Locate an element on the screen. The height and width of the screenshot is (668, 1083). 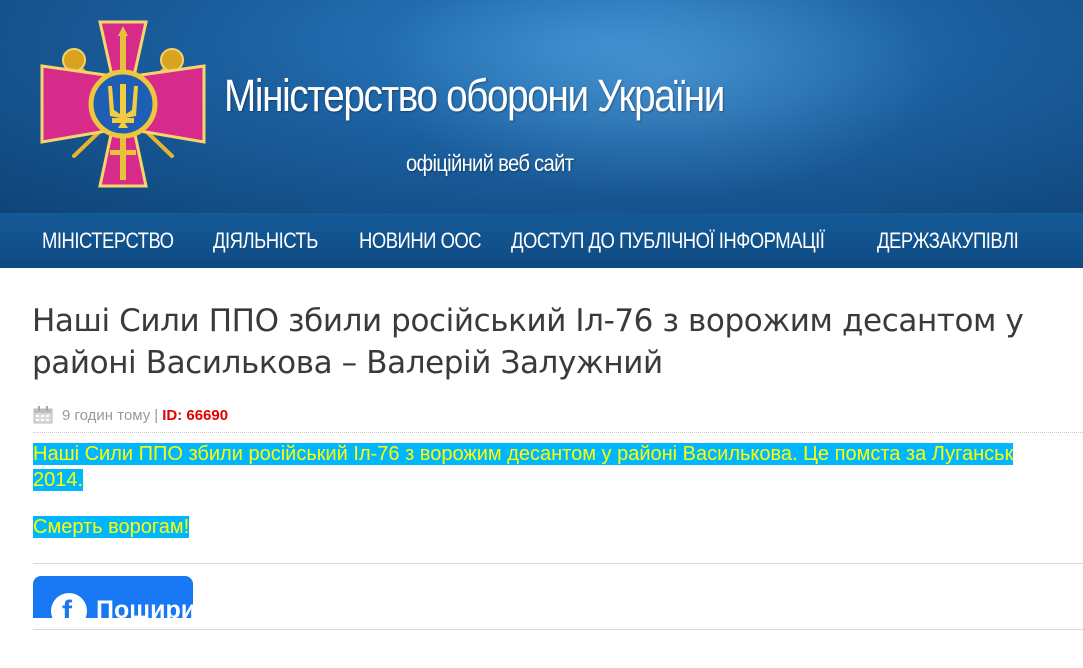
nav-item-ministry: МІНІСТЕРСТВО is located at coordinates (108, 241).